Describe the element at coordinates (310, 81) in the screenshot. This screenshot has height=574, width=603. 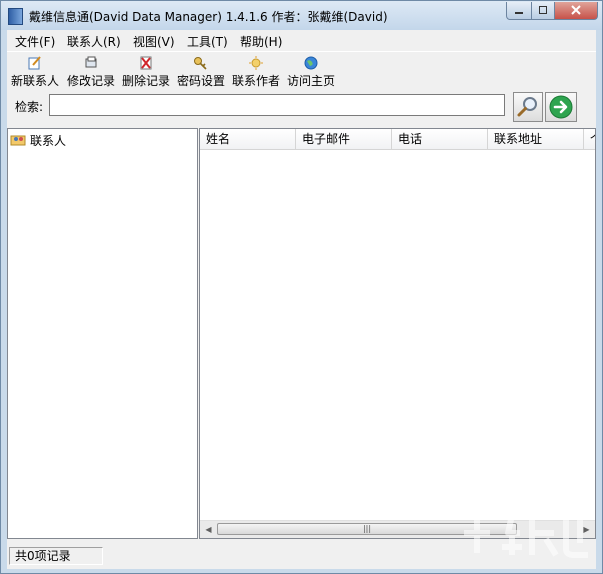
I see `toolbar-label: 访问主页` at that location.